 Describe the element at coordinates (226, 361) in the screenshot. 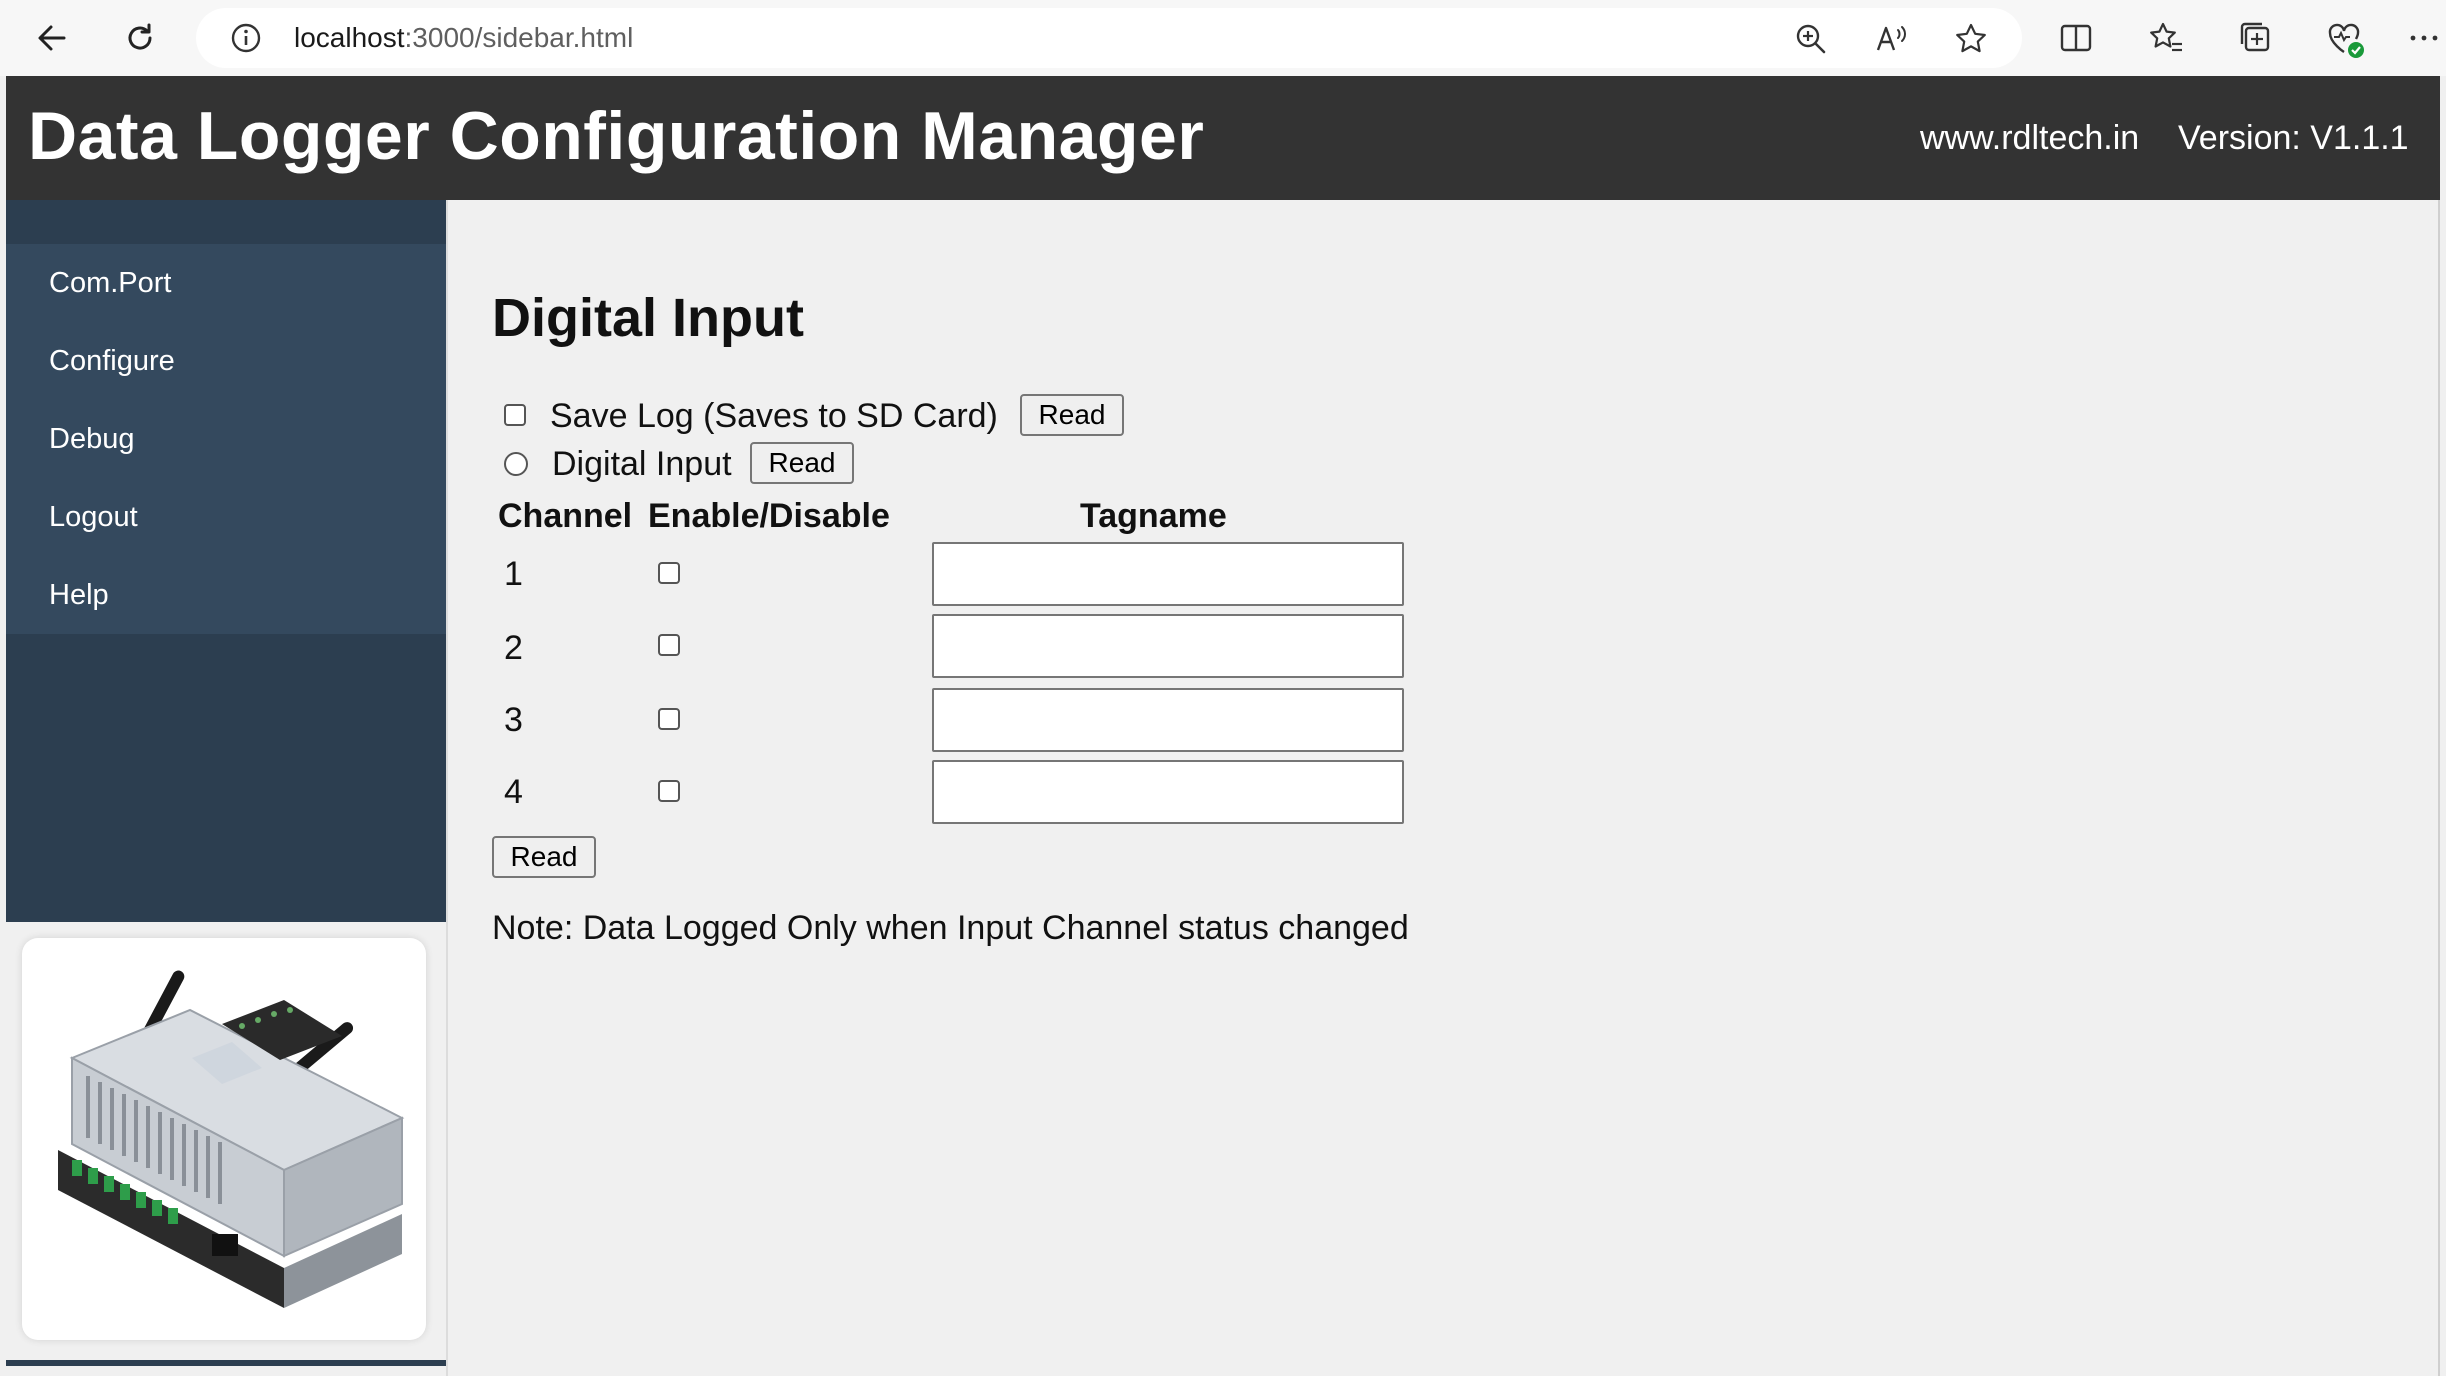

I see `sidebar-item-configure: Configure` at that location.